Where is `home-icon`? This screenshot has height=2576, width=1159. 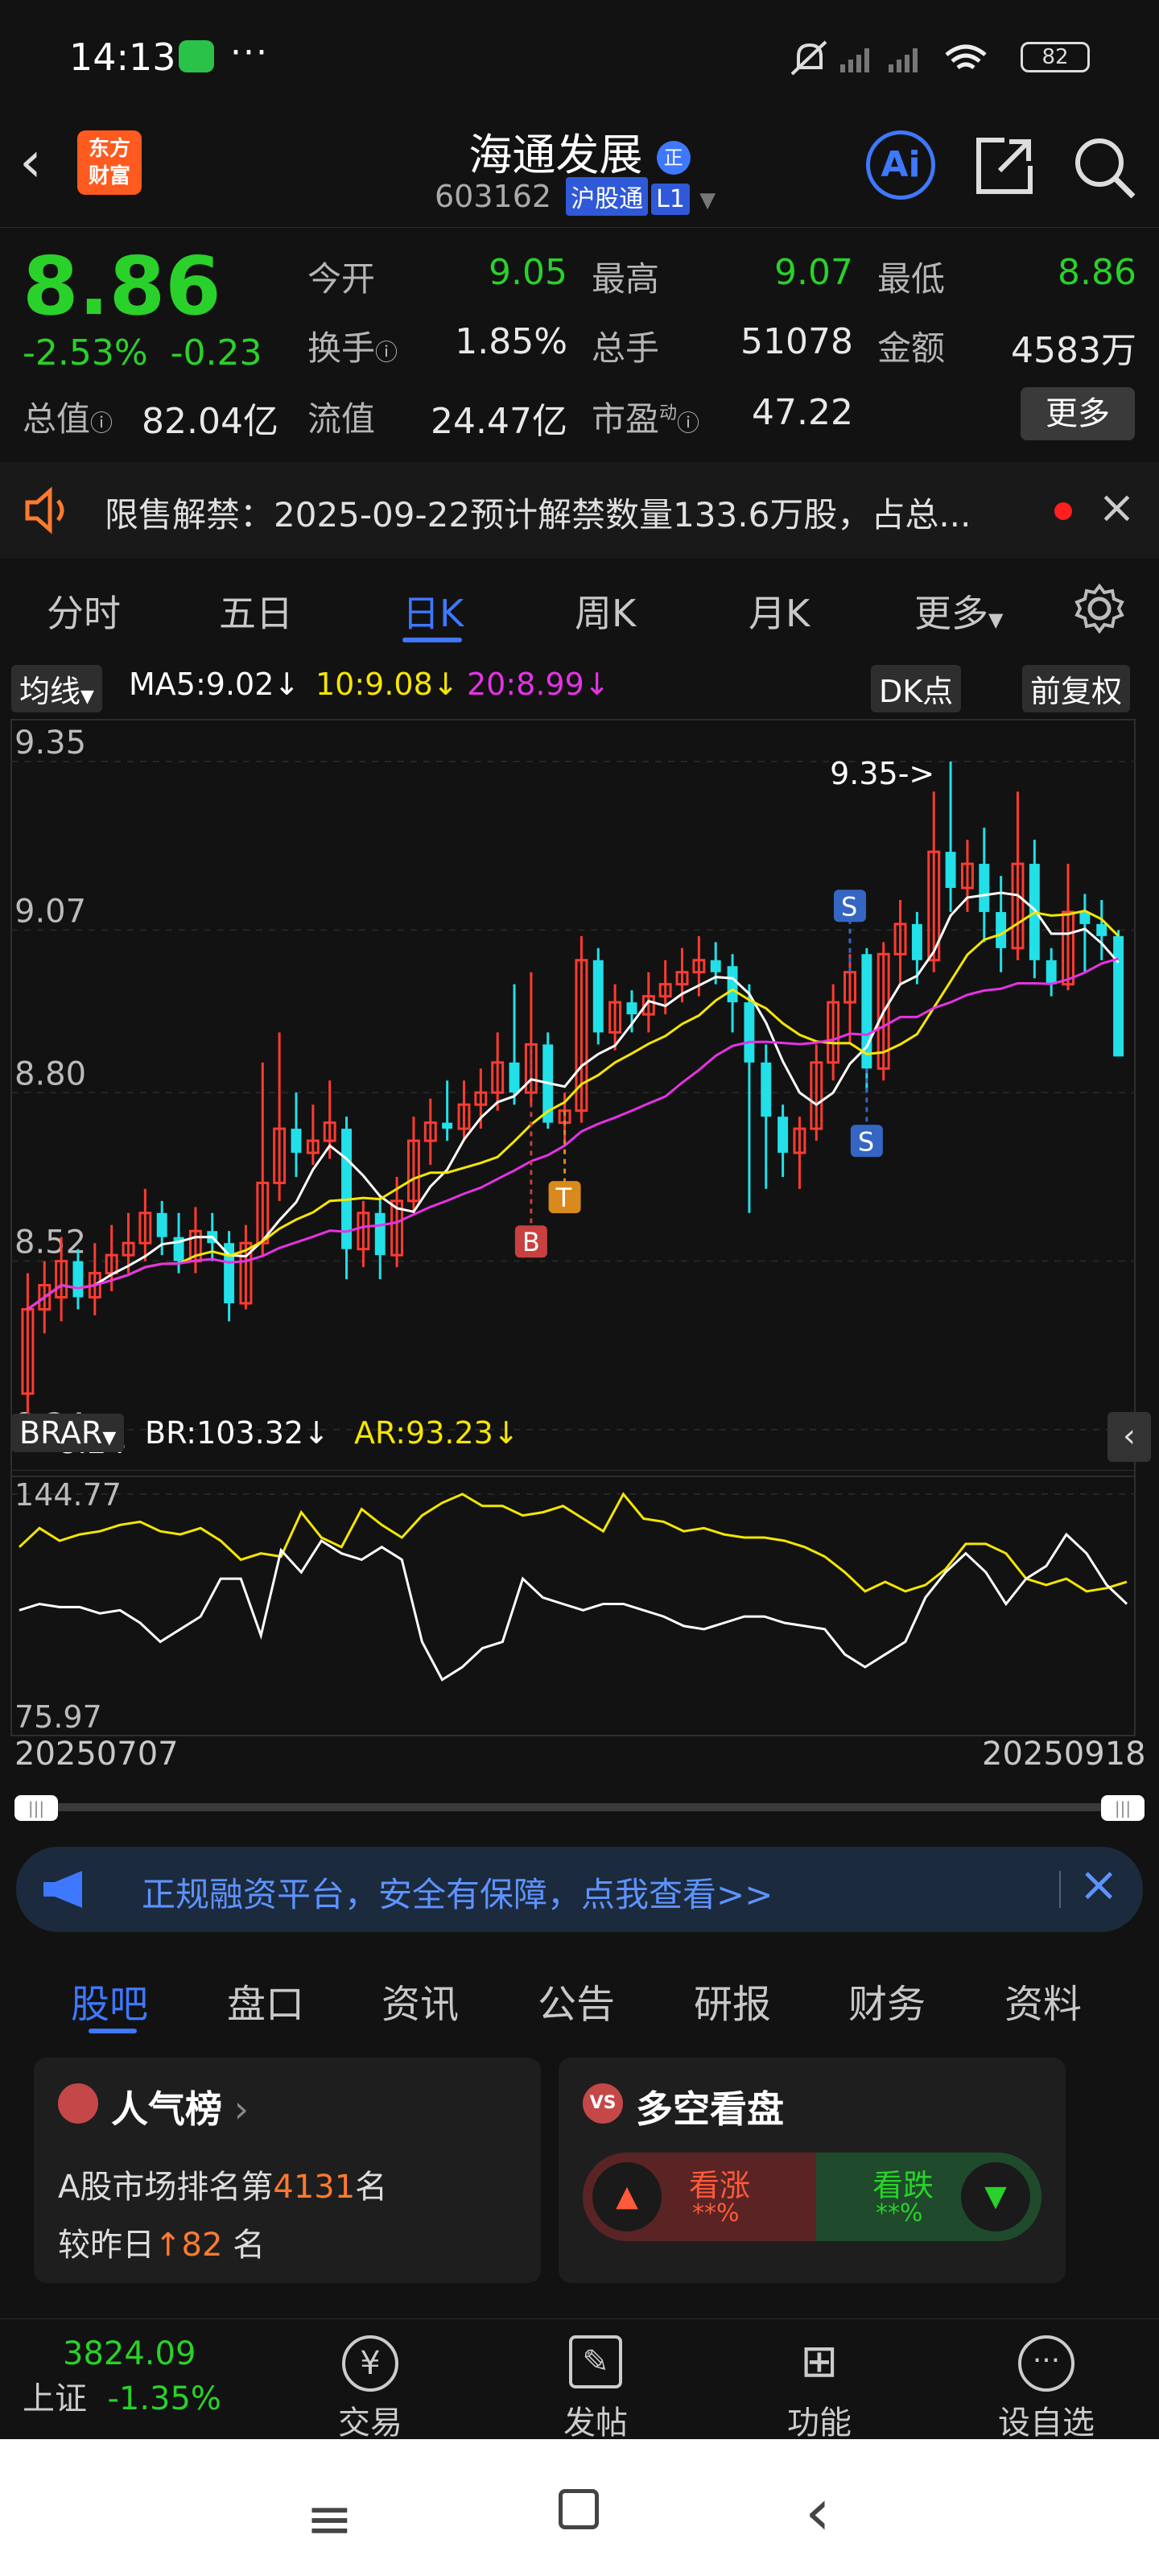
home-icon is located at coordinates (579, 2509).